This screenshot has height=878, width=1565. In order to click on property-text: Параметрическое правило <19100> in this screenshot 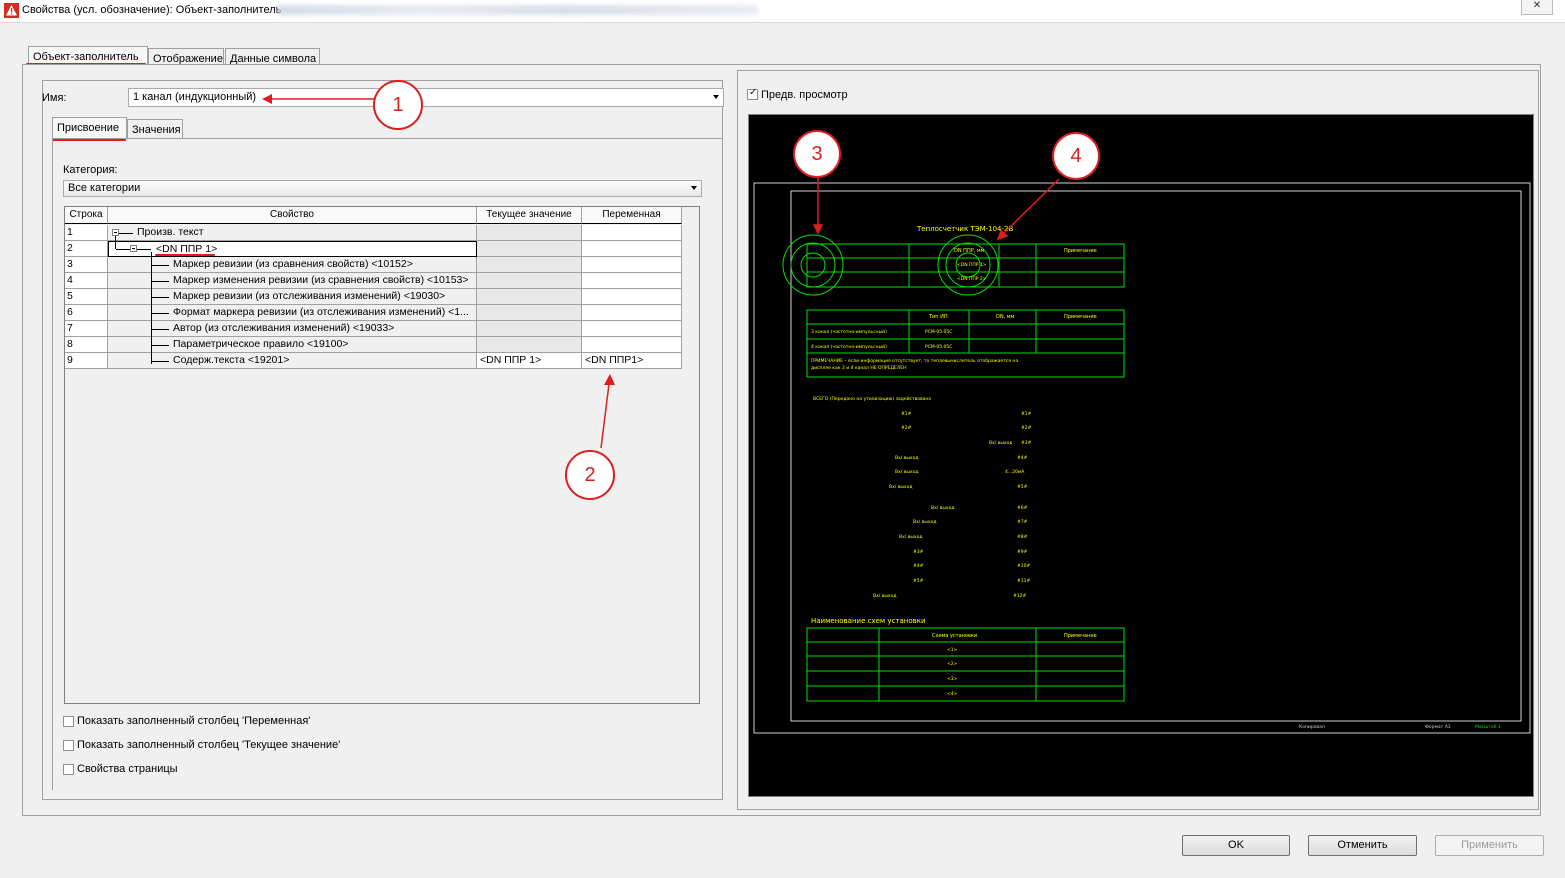, I will do `click(261, 344)`.